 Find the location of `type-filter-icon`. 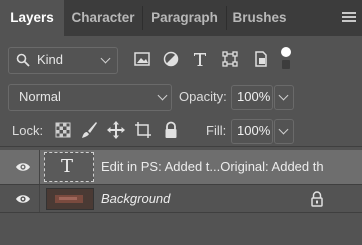

type-filter-icon is located at coordinates (200, 59).